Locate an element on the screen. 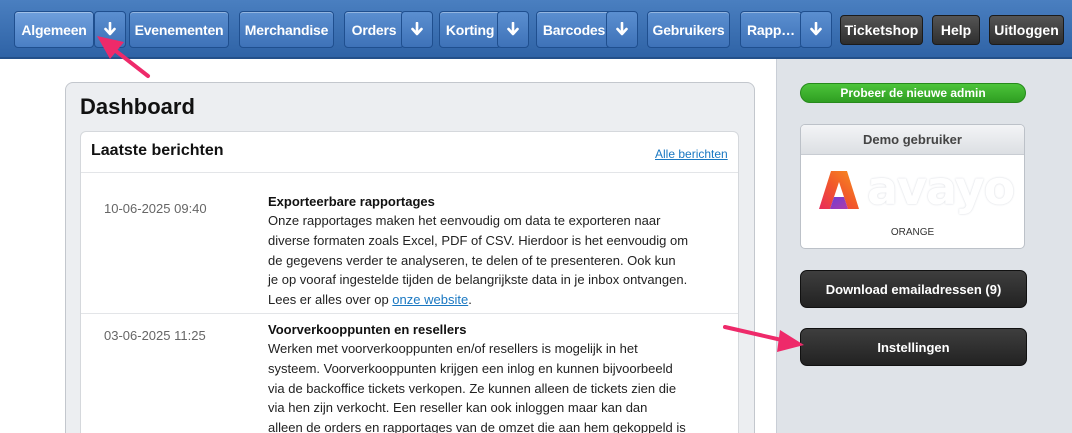 This screenshot has width=1072, height=433. logo-mark-icon is located at coordinates (839, 190).